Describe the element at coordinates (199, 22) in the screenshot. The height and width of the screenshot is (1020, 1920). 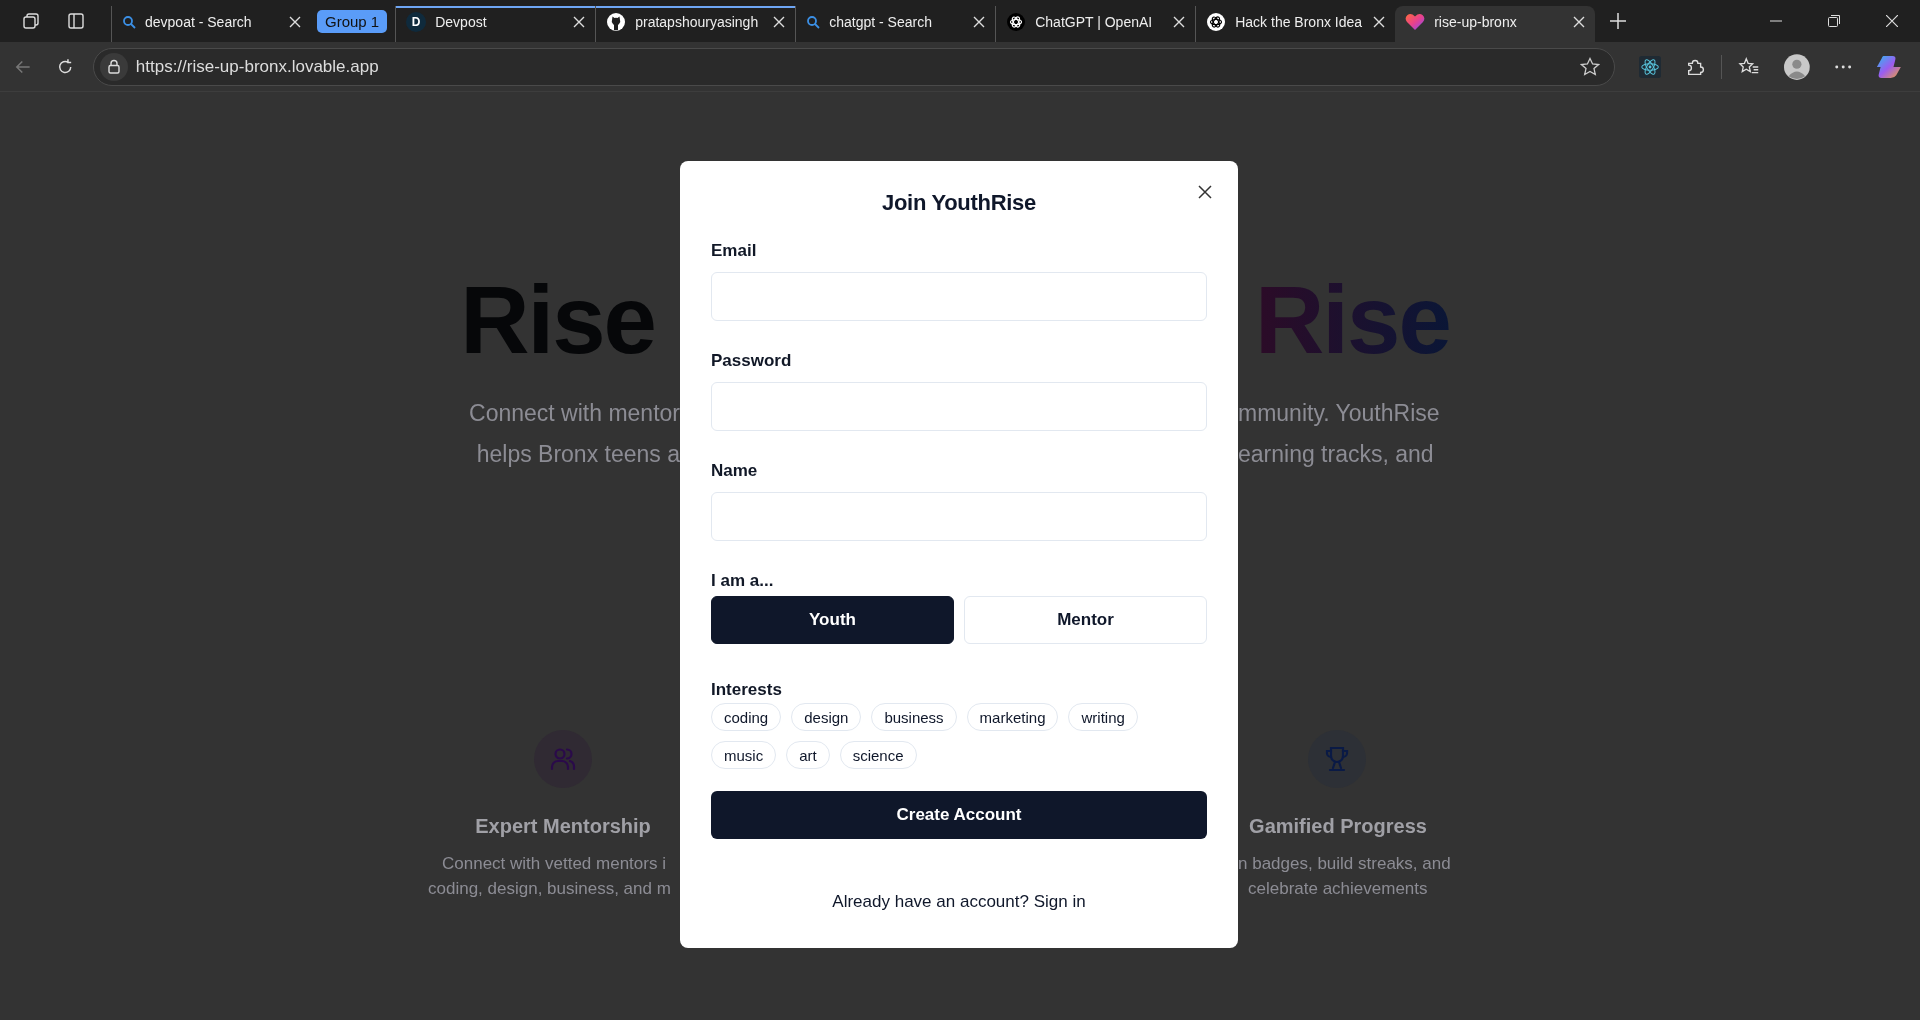
I see `tab-title: devpoat - Search` at that location.